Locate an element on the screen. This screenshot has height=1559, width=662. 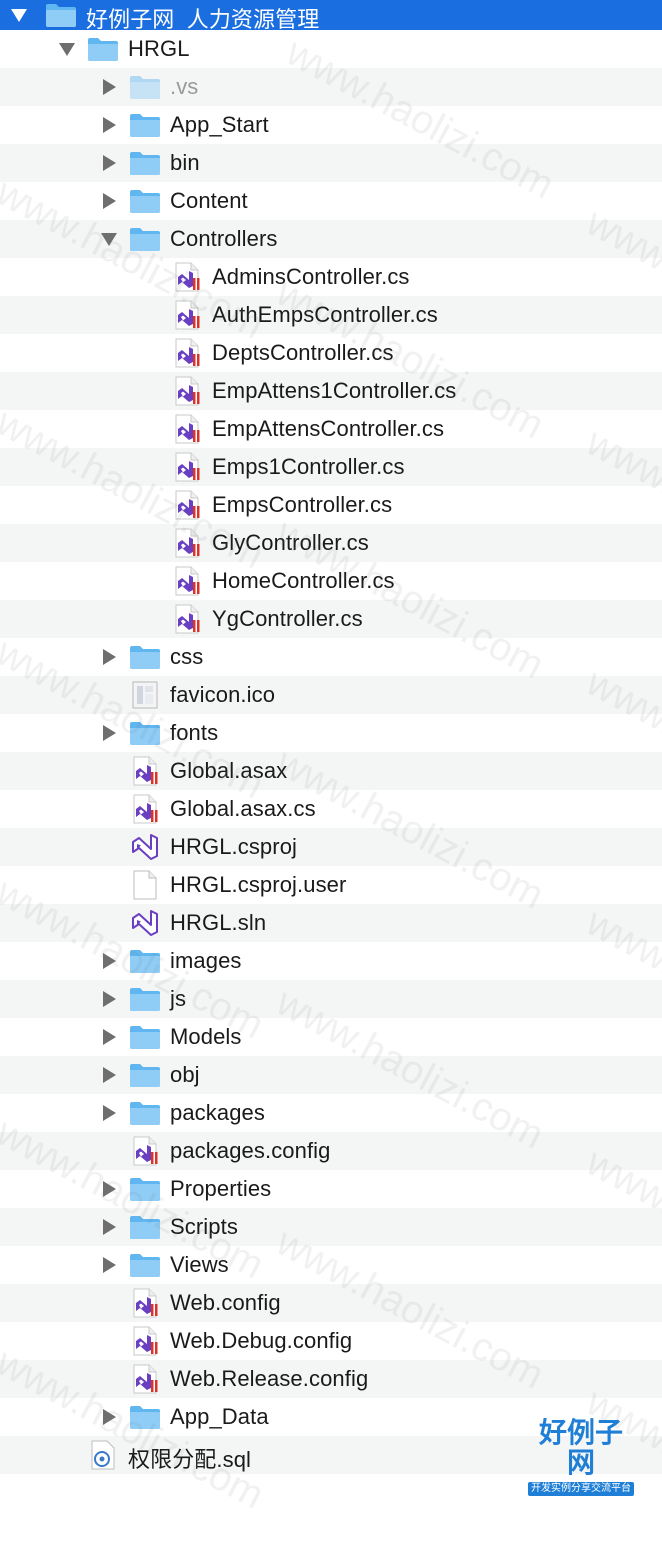
sql-file-icon is located at coordinates (103, 1455).